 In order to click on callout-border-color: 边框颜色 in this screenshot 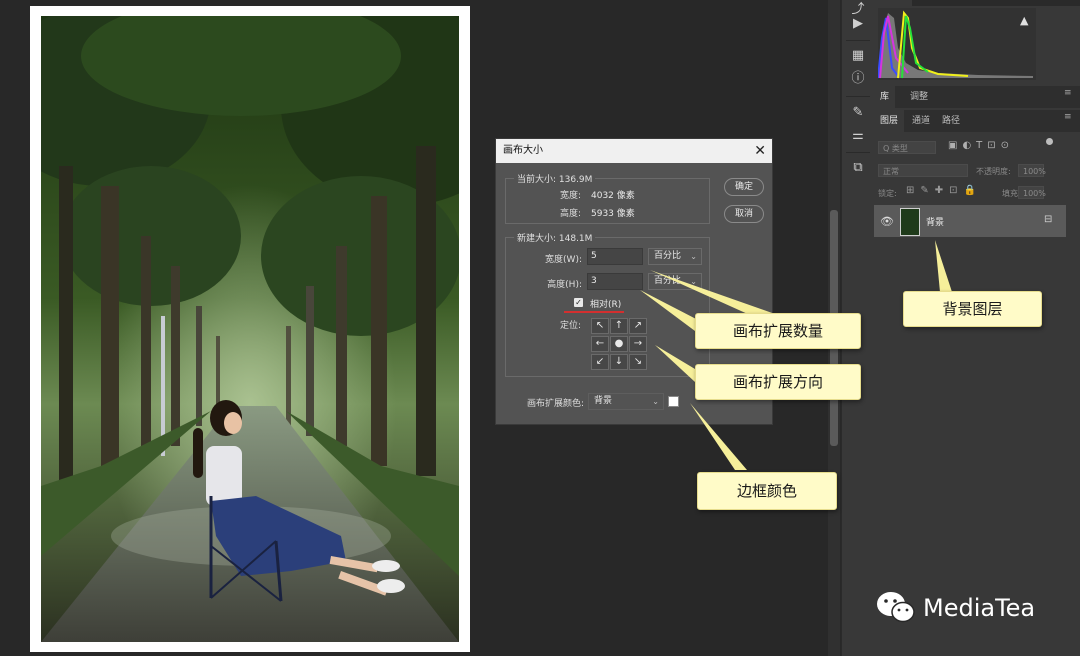, I will do `click(767, 491)`.